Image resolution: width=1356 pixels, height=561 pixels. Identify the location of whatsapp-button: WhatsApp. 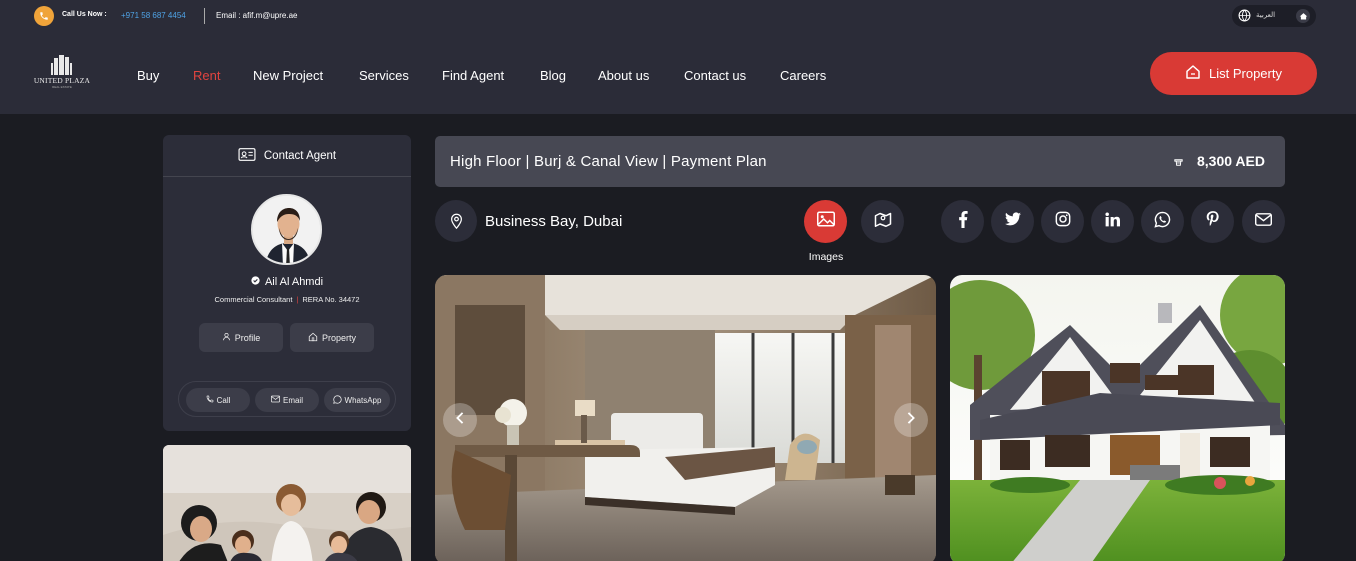
(357, 400).